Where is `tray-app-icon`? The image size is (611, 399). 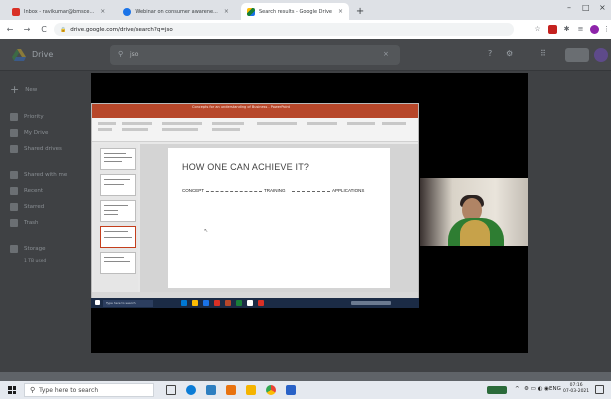 tray-app-icon is located at coordinates (497, 390).